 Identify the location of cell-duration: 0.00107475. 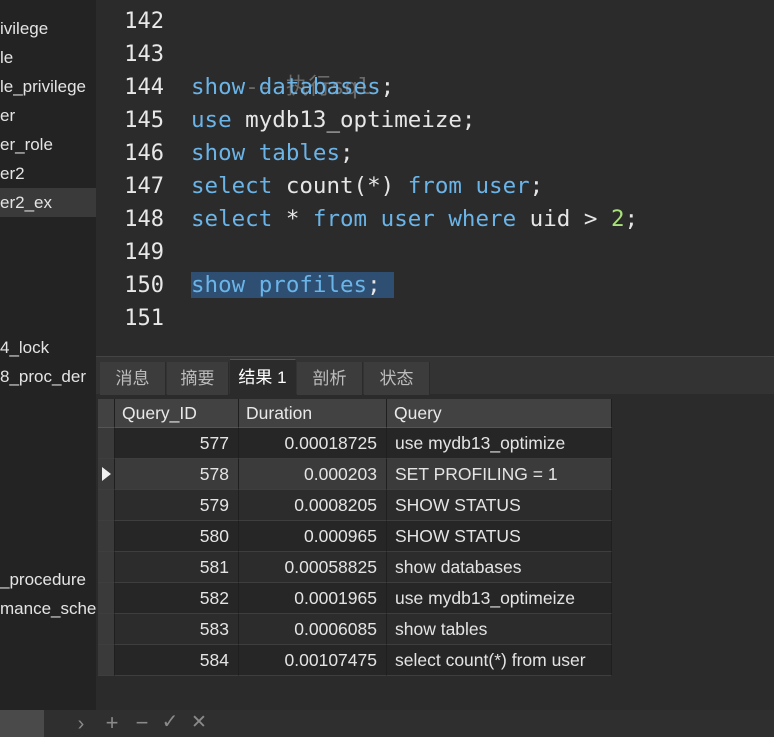
(313, 660).